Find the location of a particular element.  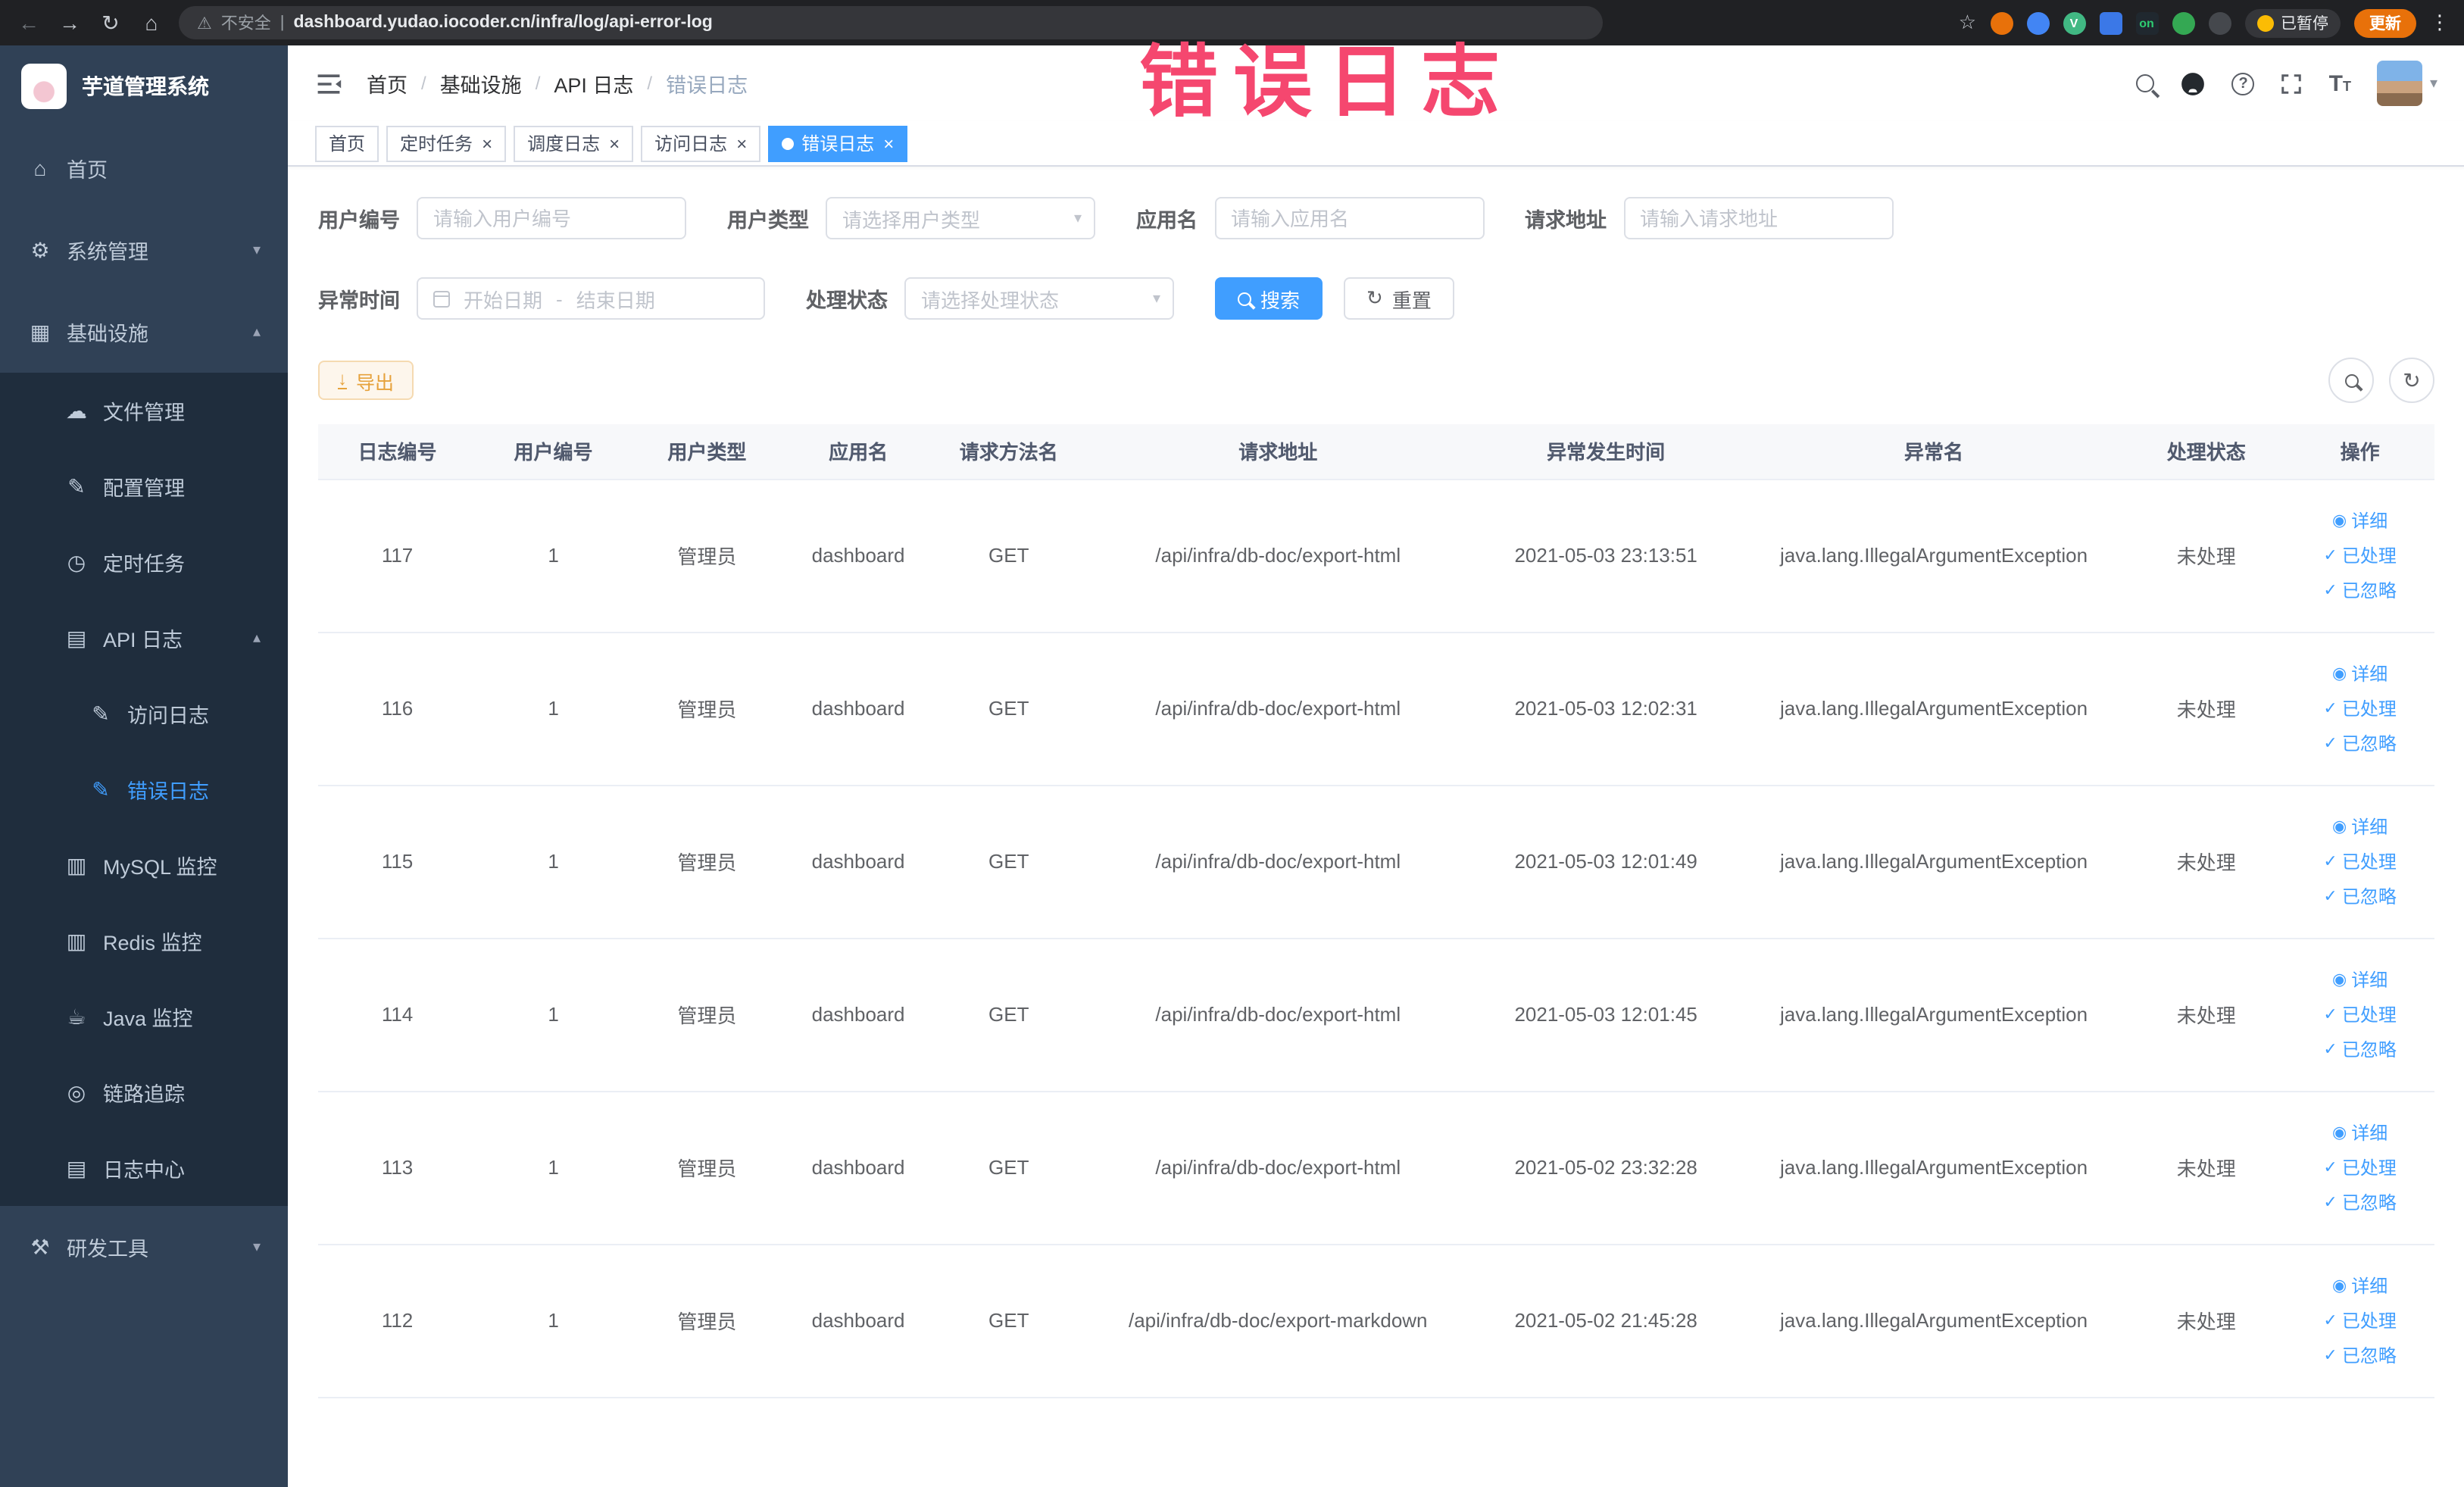

col-exception-name: 异常名 is located at coordinates (1934, 452).